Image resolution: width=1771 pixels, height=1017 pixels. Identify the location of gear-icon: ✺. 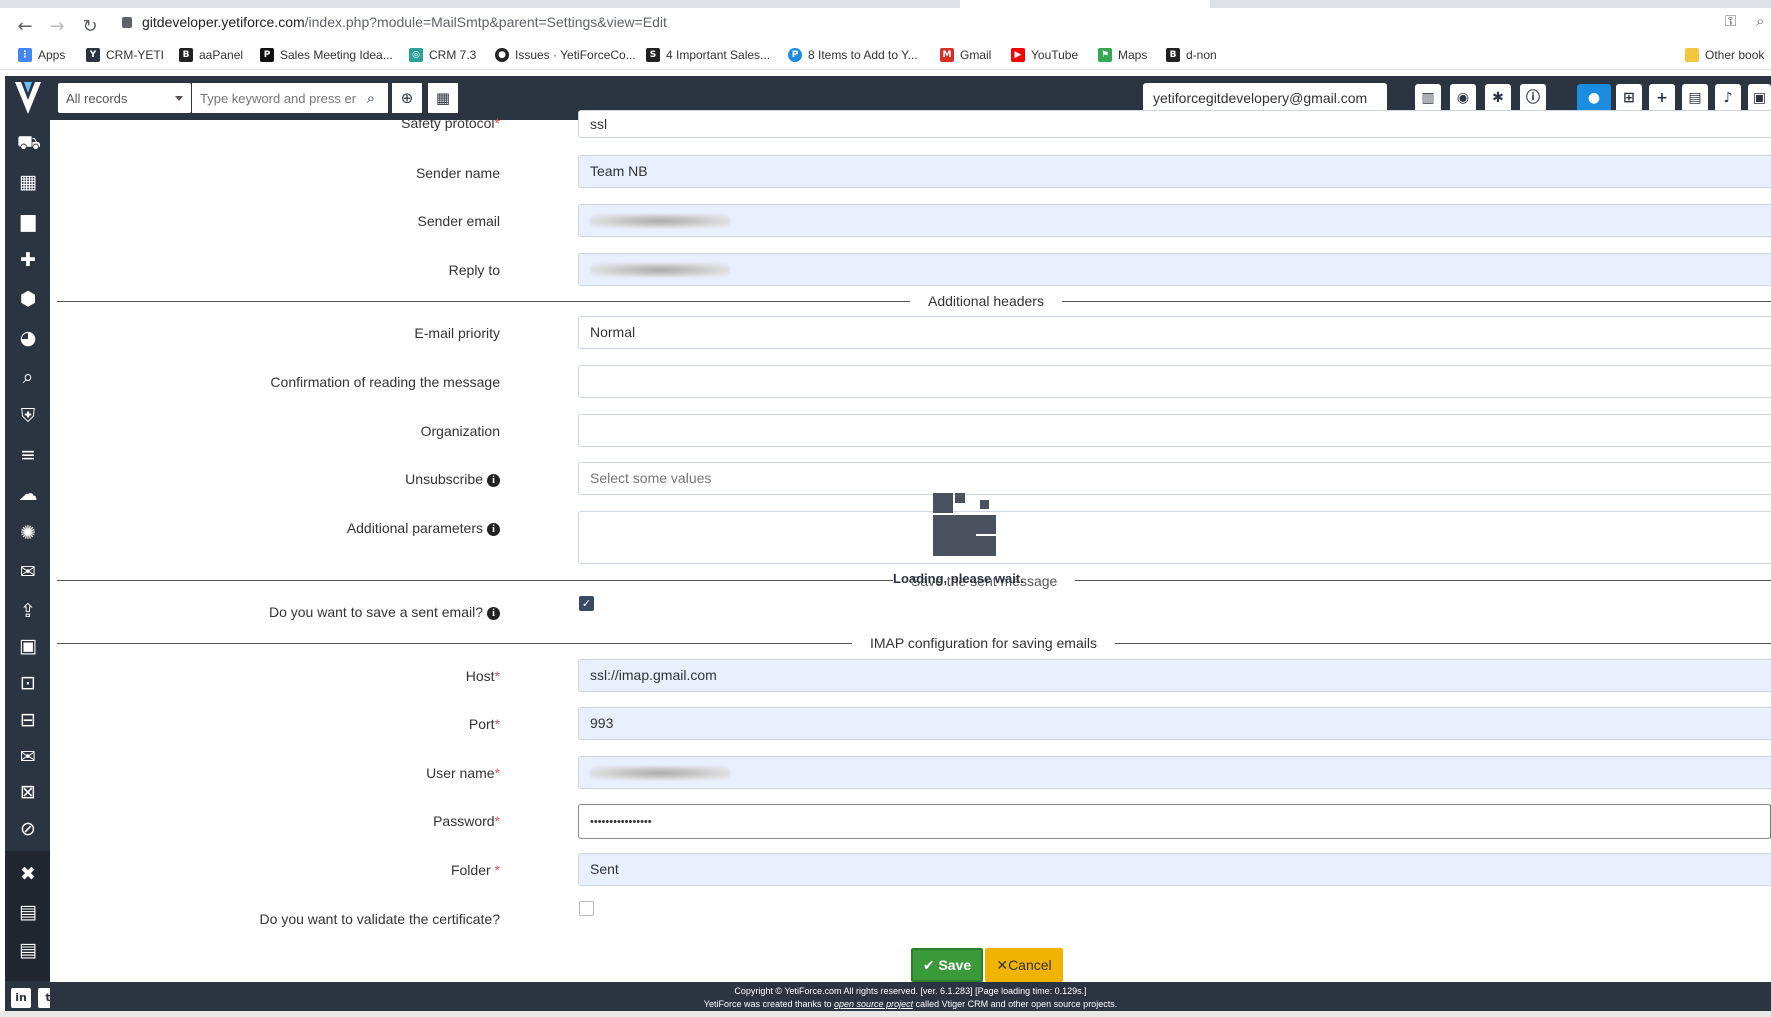
(28, 533).